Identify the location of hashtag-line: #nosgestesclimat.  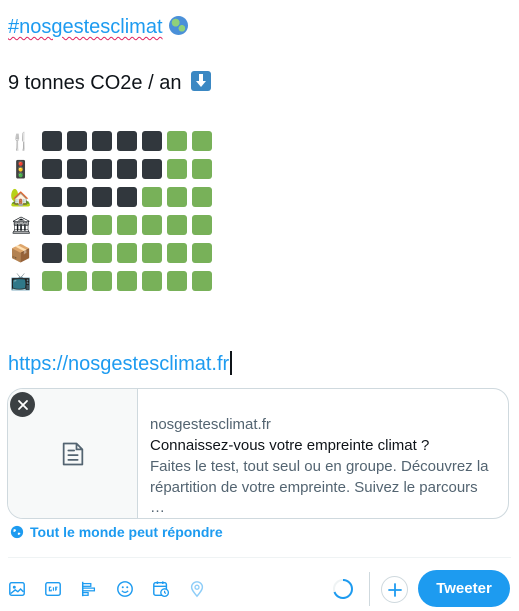
(98, 27).